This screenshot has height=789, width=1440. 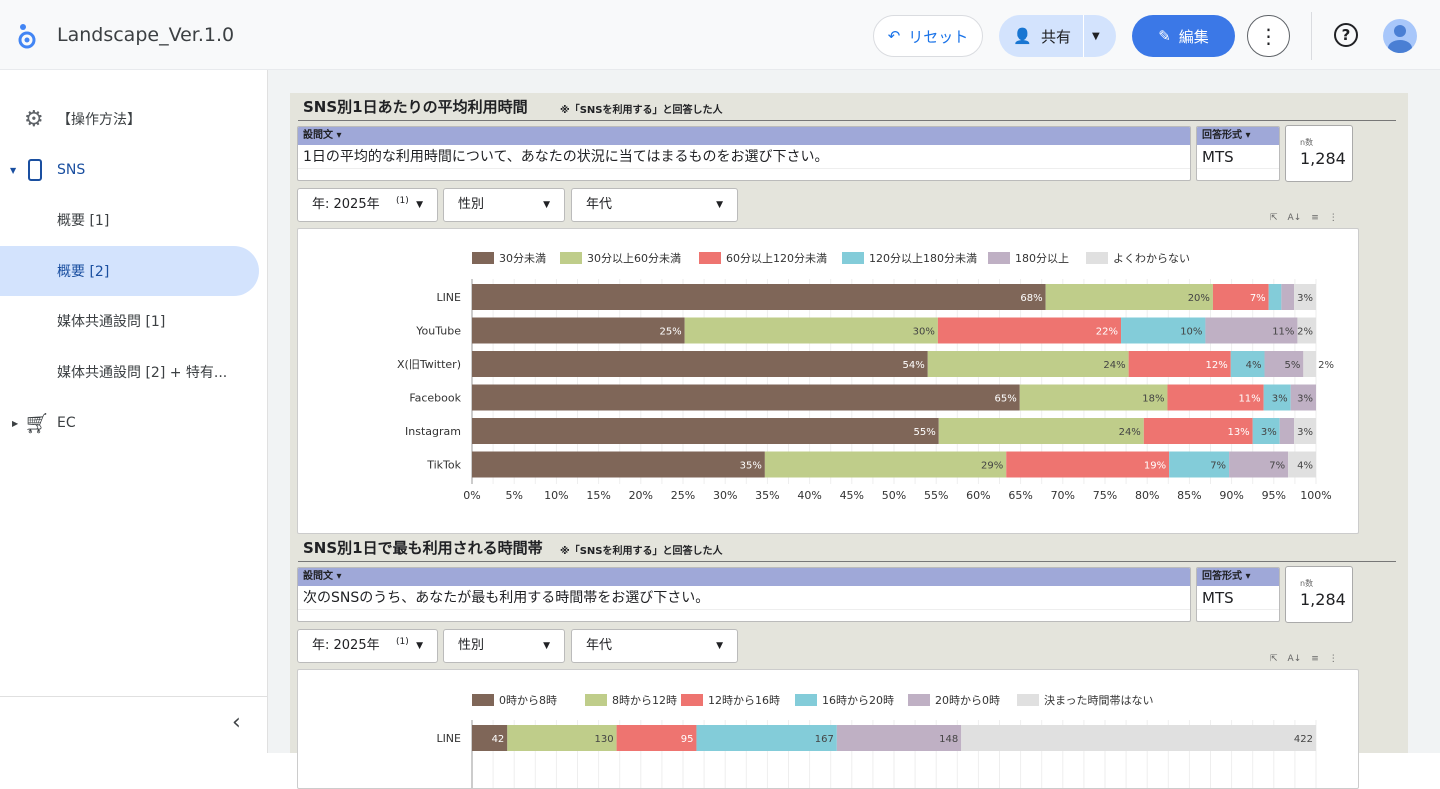 I want to click on answer-format-box: 回答形式 ▾ MTS, so click(x=1238, y=594).